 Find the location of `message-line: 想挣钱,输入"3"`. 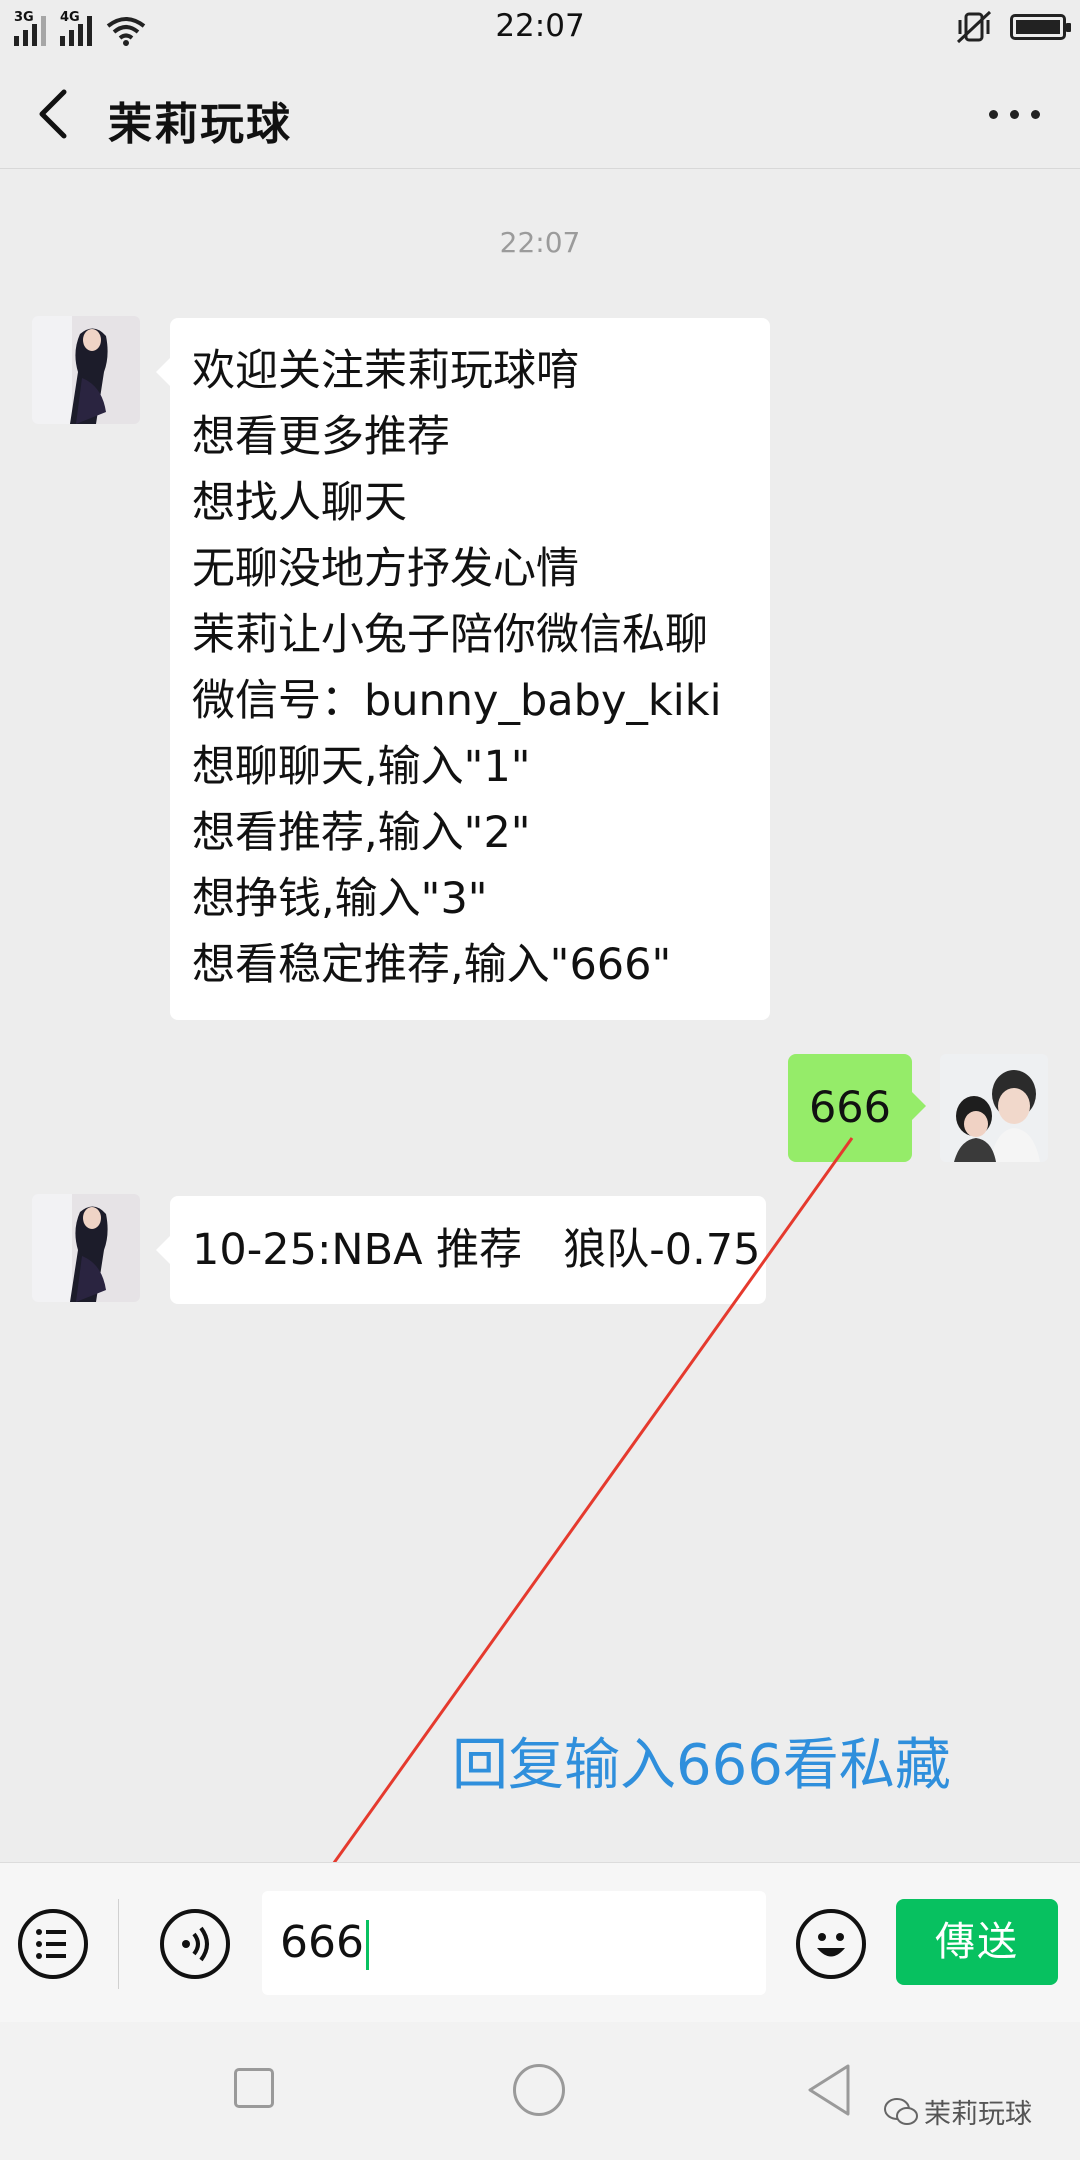

message-line: 想挣钱,输入"3" is located at coordinates (340, 899).